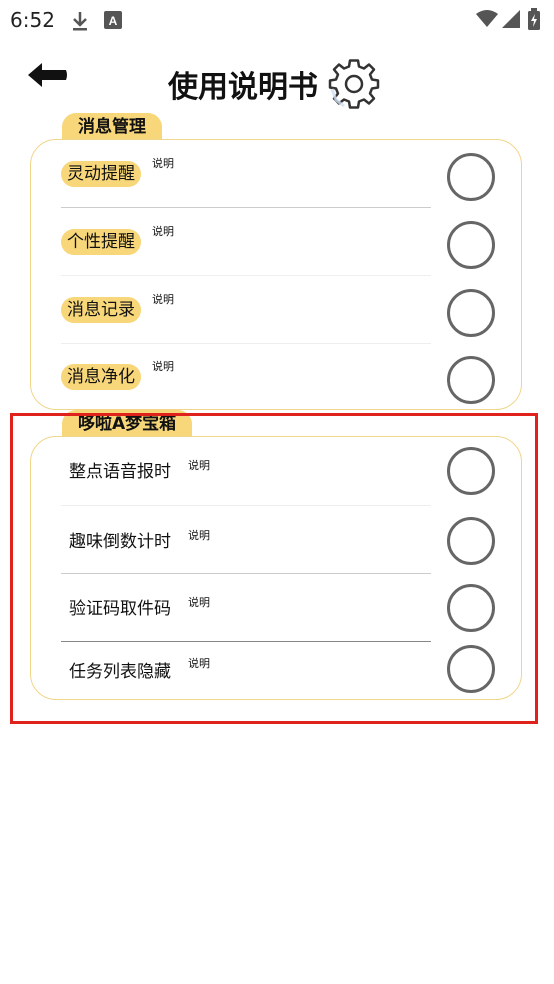 Image resolution: width=554 pixels, height=984 pixels. What do you see at coordinates (277, 175) in the screenshot?
I see `list-item-lingdong: 灵动提醒 说明` at bounding box center [277, 175].